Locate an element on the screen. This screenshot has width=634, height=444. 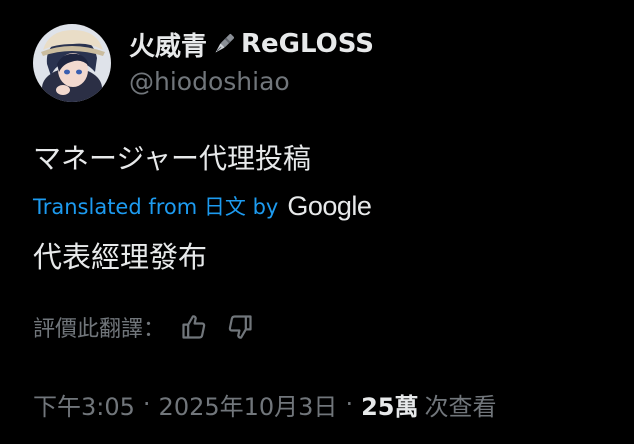
translated-post-text: 代表經理發布 is located at coordinates (120, 257).